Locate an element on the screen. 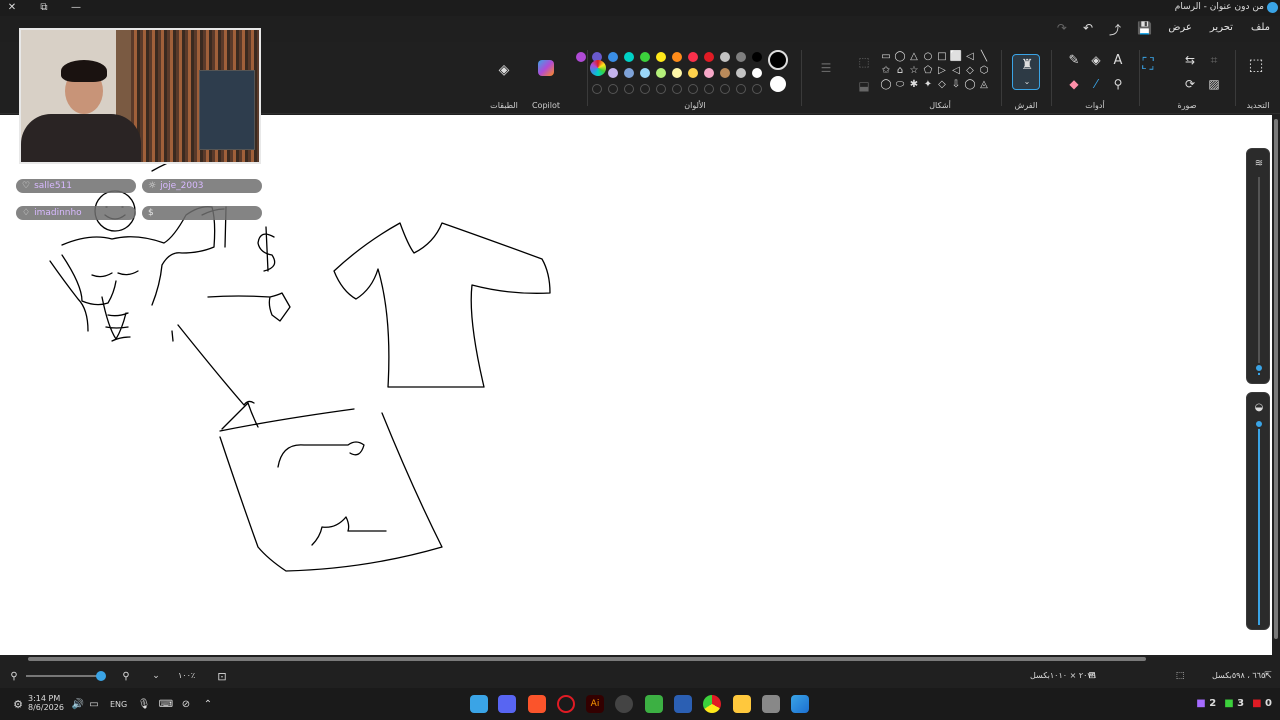 Image resolution: width=1280 pixels, height=720 pixels. secondary-color-swatch is located at coordinates (778, 84).